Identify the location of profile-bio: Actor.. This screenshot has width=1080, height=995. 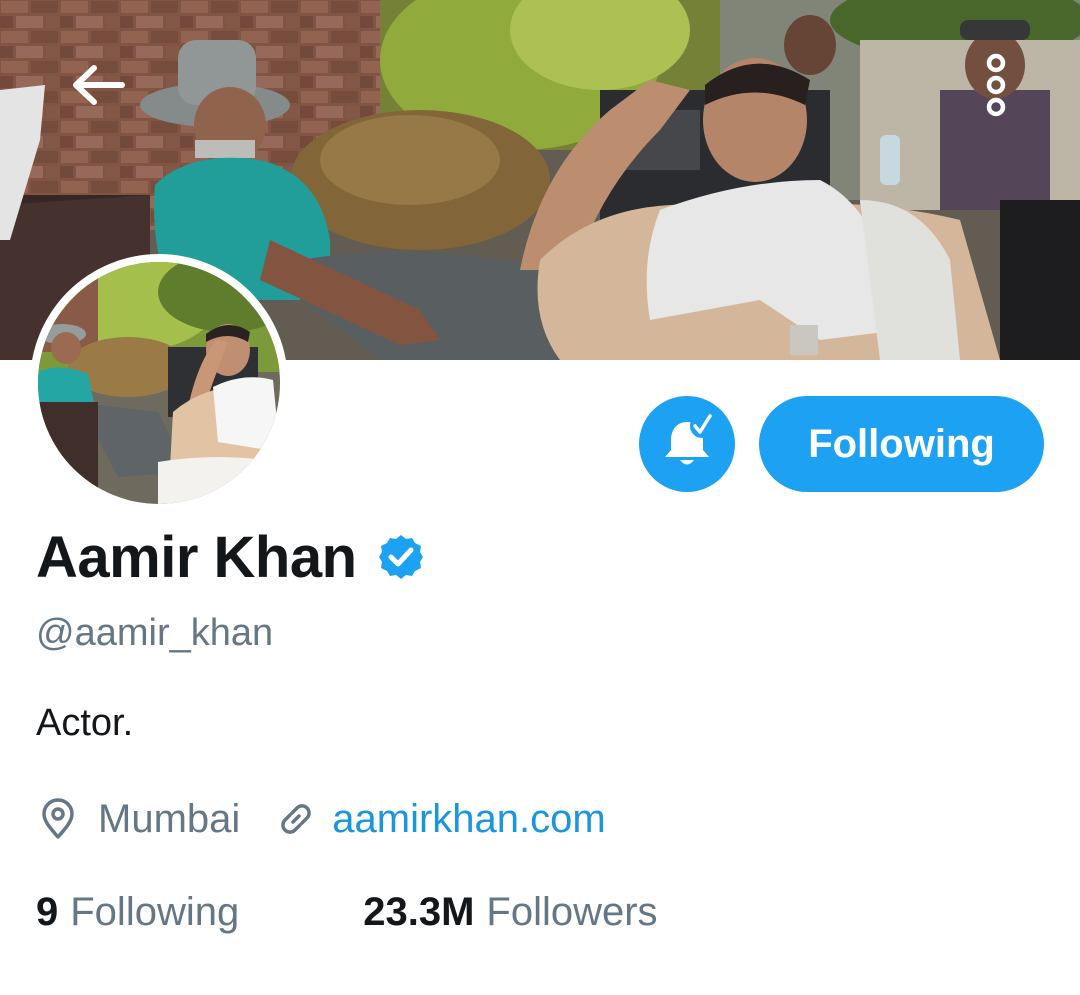
(85, 723).